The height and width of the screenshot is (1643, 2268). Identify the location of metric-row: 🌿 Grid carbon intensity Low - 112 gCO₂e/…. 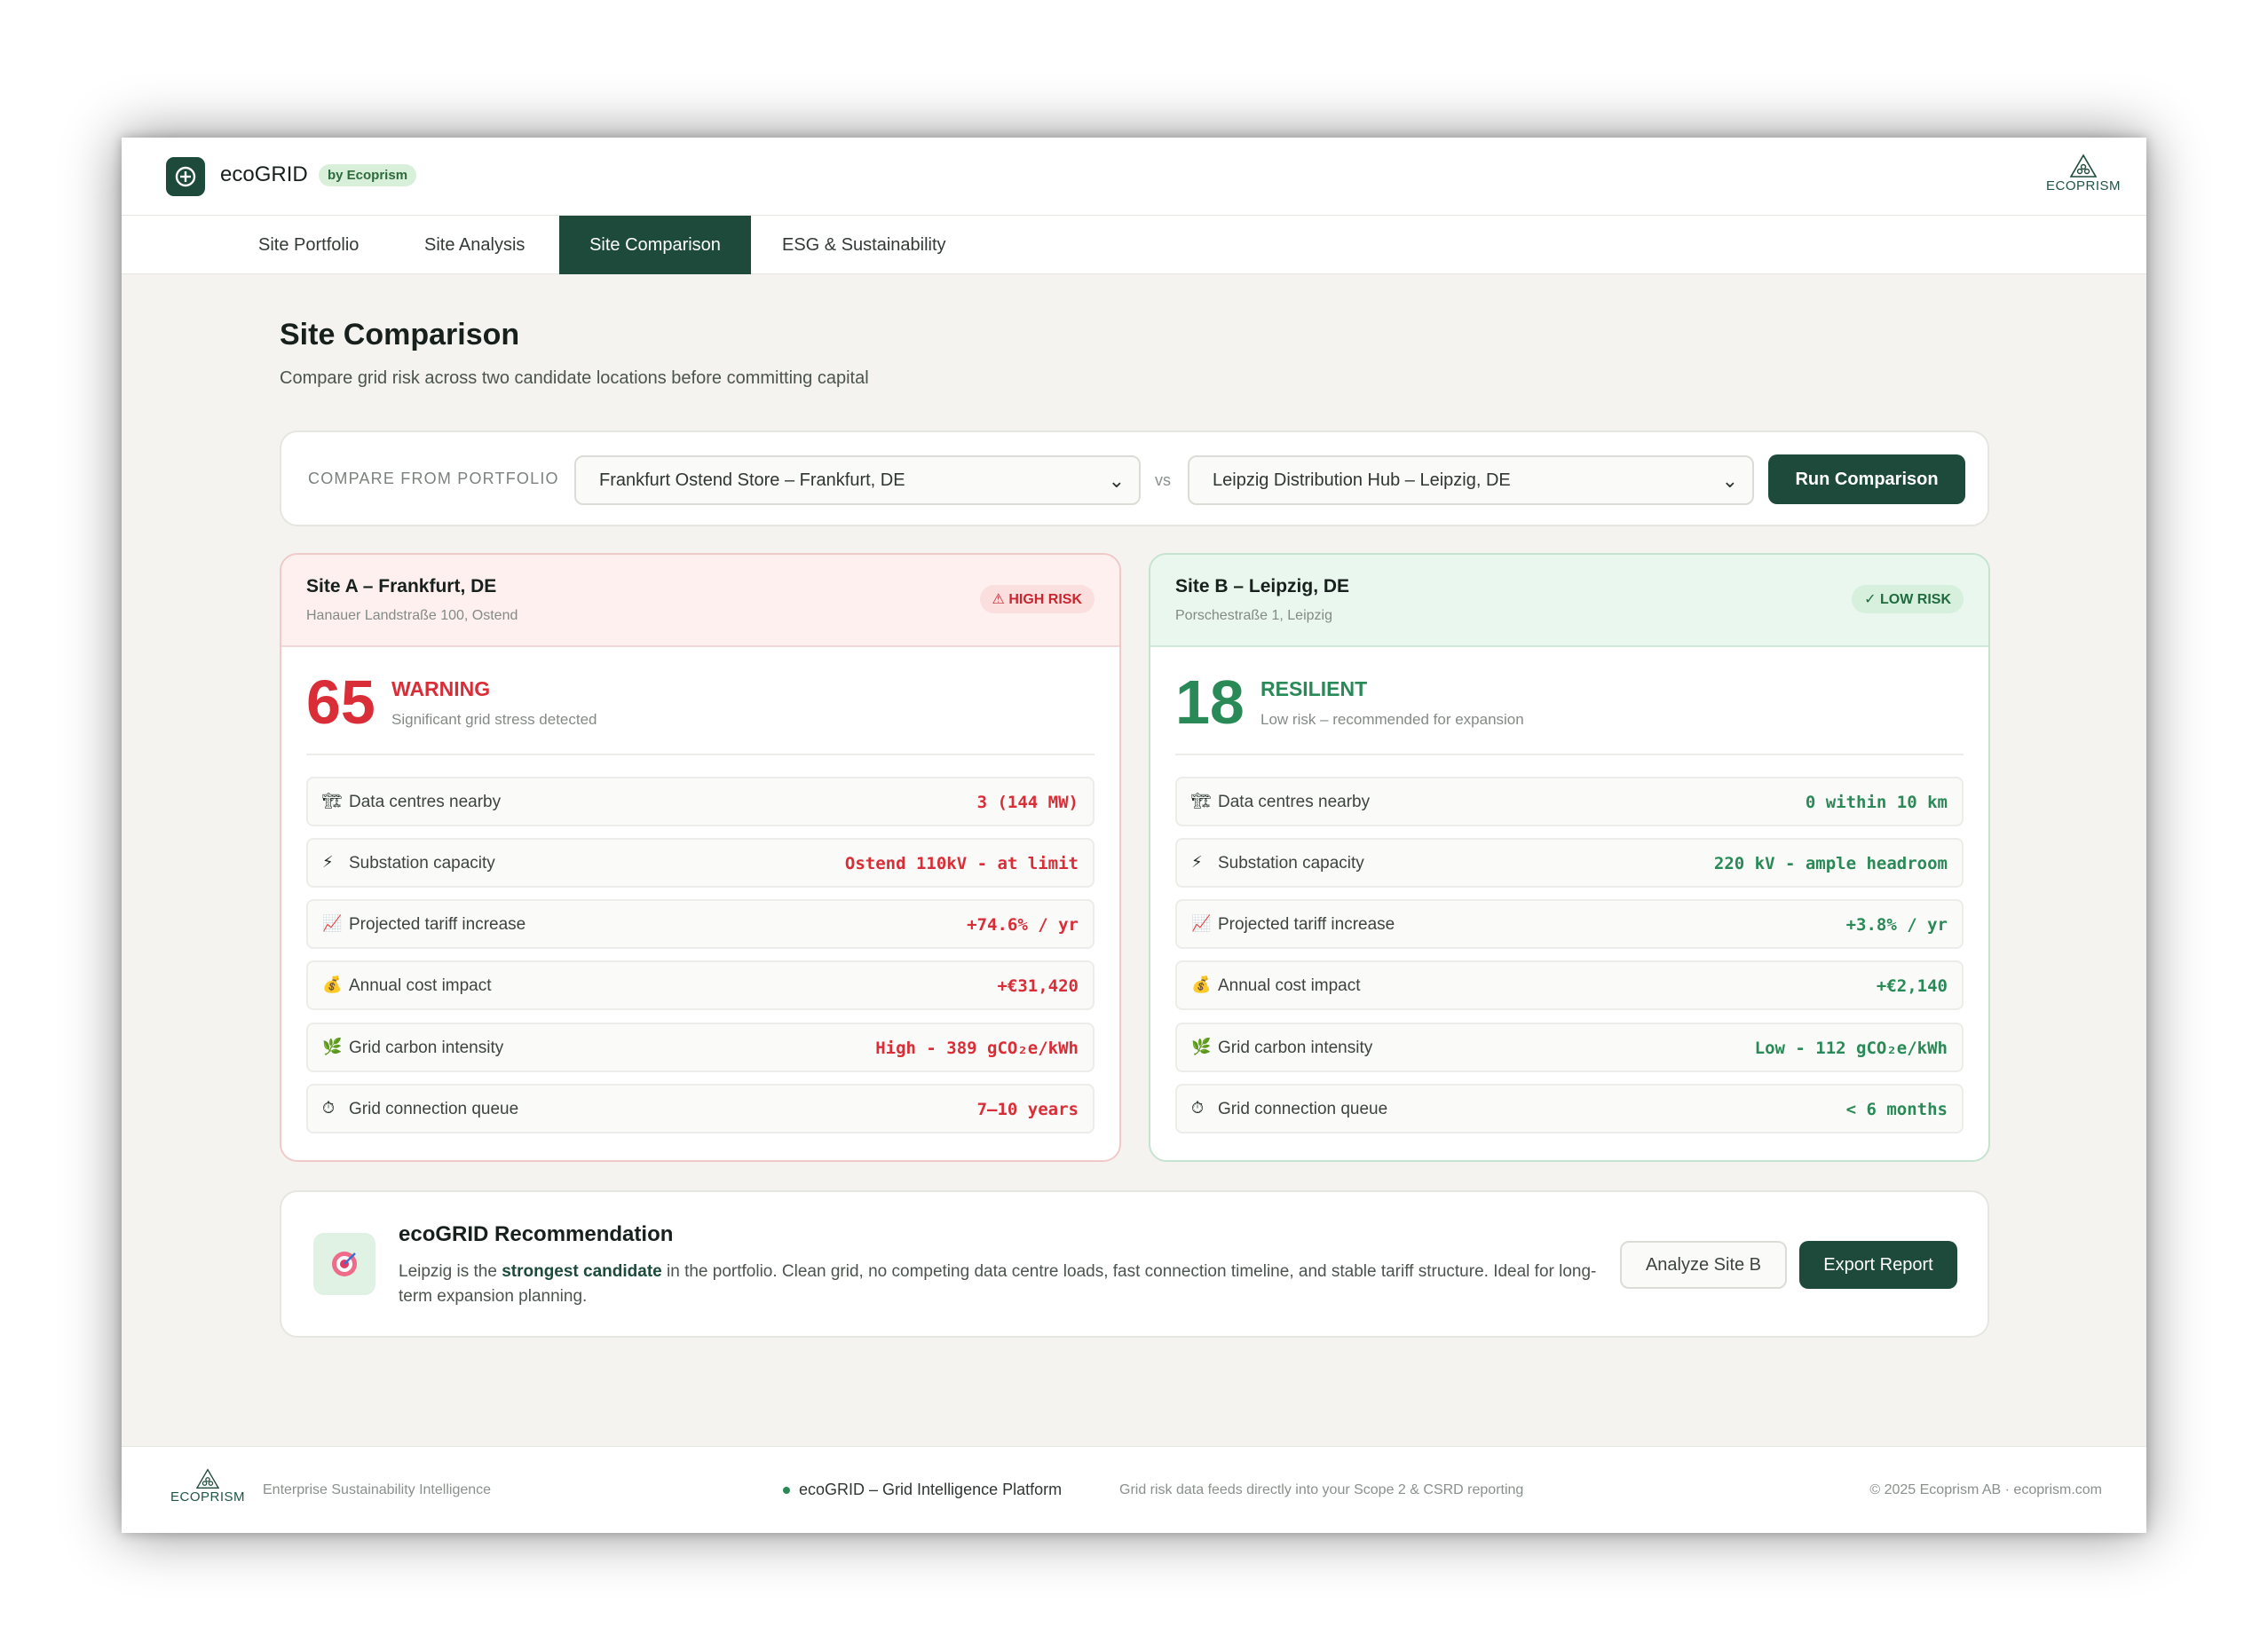
(1569, 1047).